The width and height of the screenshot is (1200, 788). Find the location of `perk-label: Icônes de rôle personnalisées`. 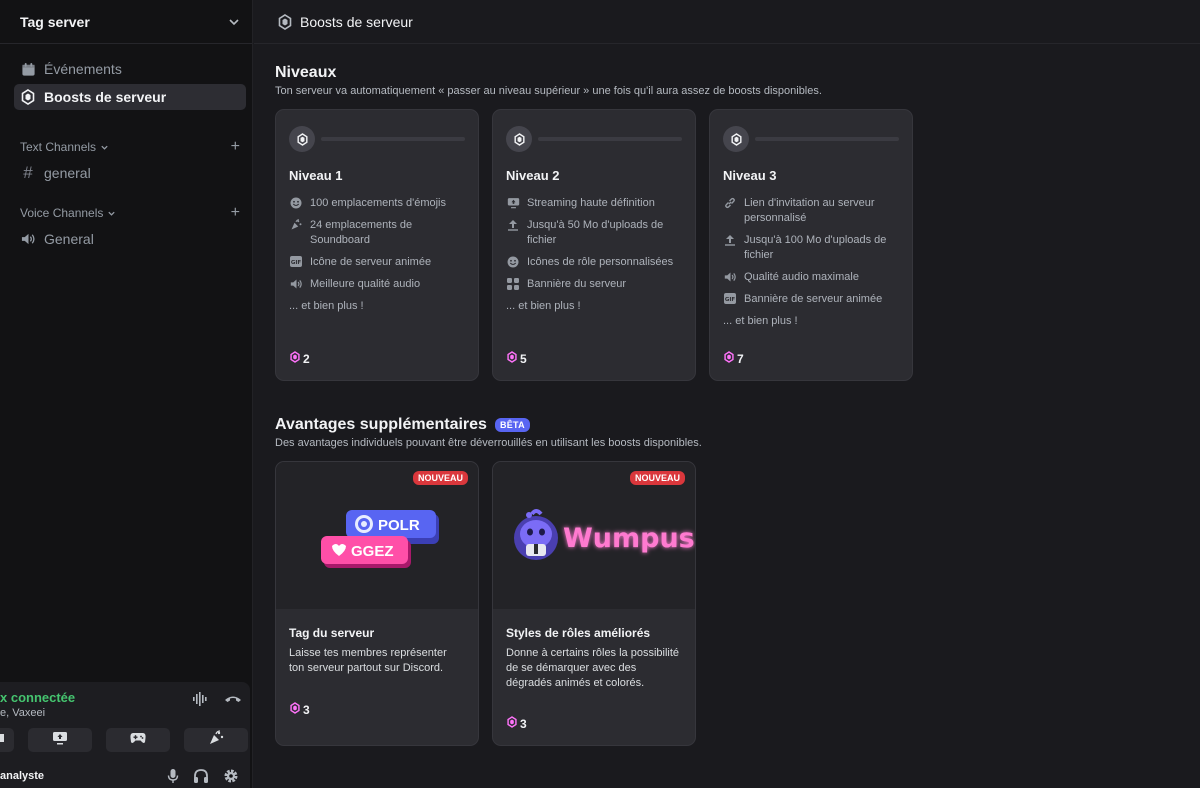

perk-label: Icônes de rôle personnalisées is located at coordinates (600, 262).